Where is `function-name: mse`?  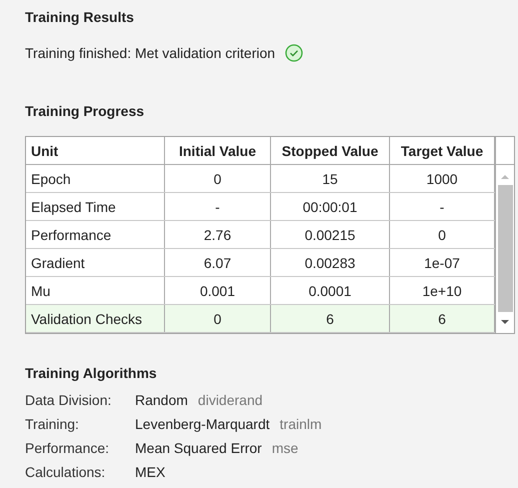
function-name: mse is located at coordinates (285, 448).